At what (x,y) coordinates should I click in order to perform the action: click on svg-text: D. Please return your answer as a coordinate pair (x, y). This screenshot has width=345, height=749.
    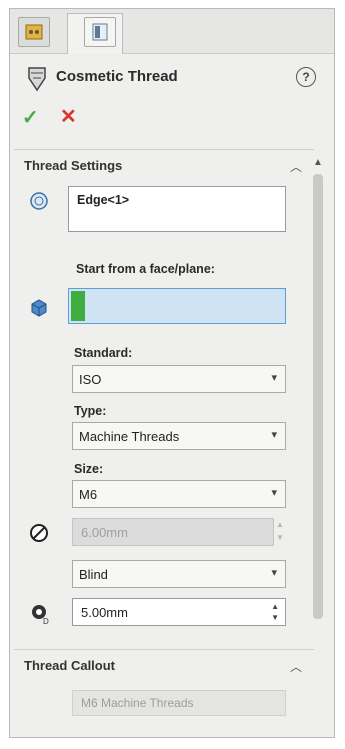
    Looking at the image, I should click on (46, 621).